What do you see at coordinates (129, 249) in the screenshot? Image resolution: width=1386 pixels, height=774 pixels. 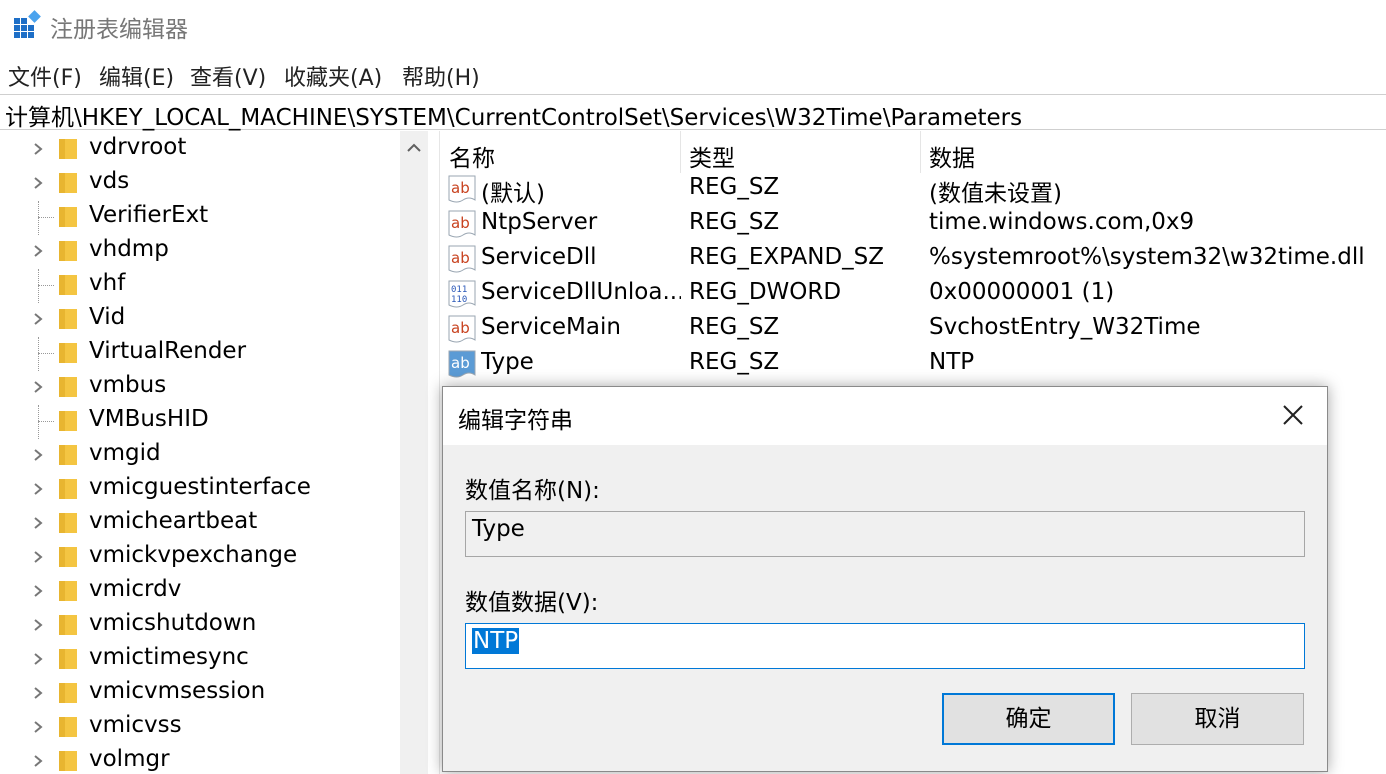 I see `tree-item-label: vhdmp` at bounding box center [129, 249].